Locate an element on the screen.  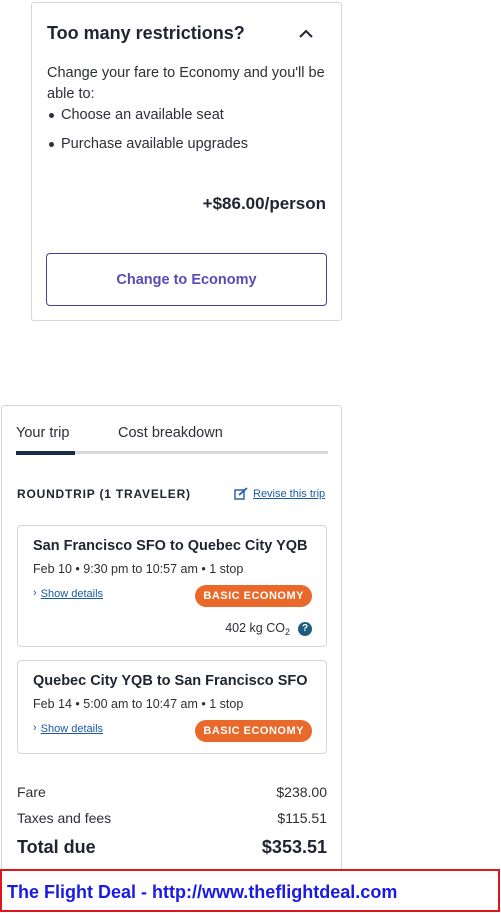
roundtrip-heading: ROUNDTRIP (1 TRAVELER) is located at coordinates (104, 494).